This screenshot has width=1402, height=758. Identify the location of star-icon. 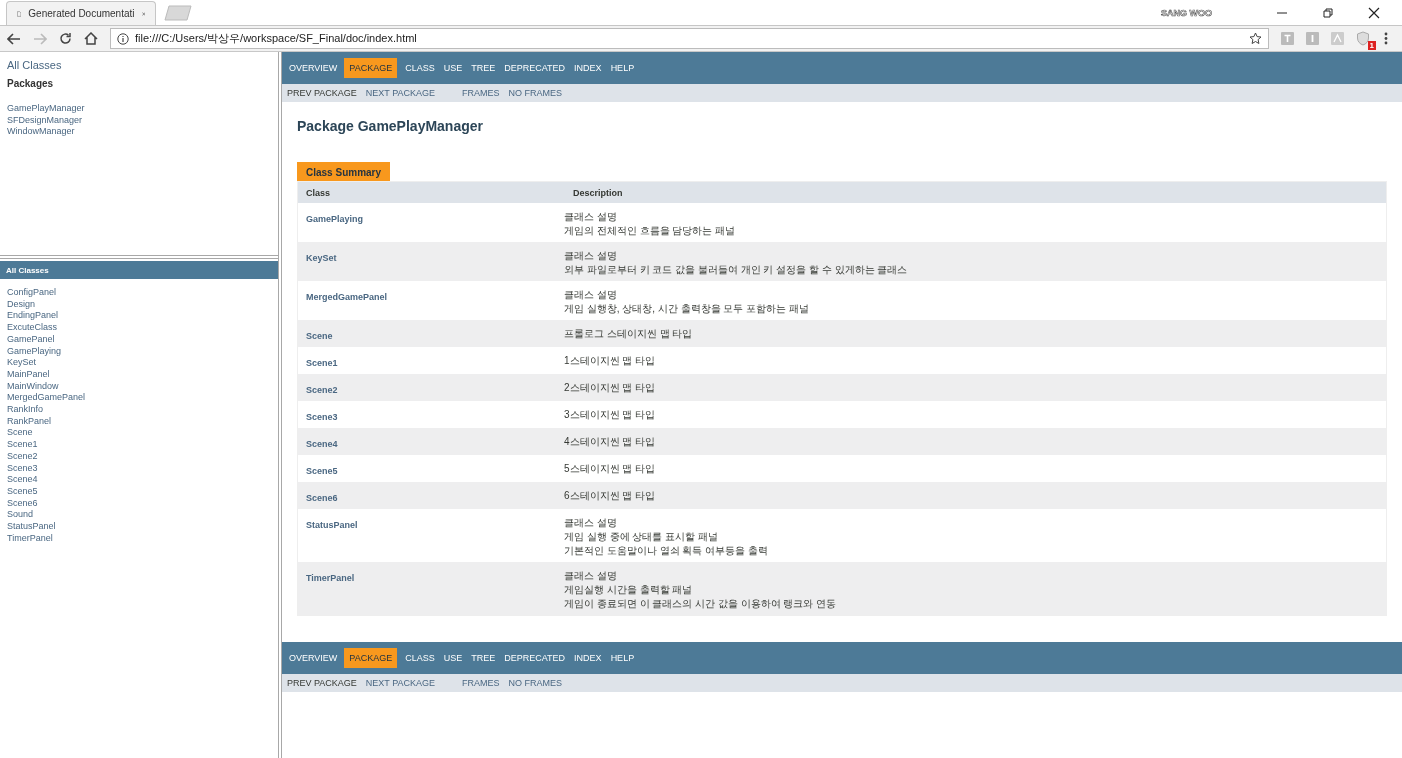
(1255, 38).